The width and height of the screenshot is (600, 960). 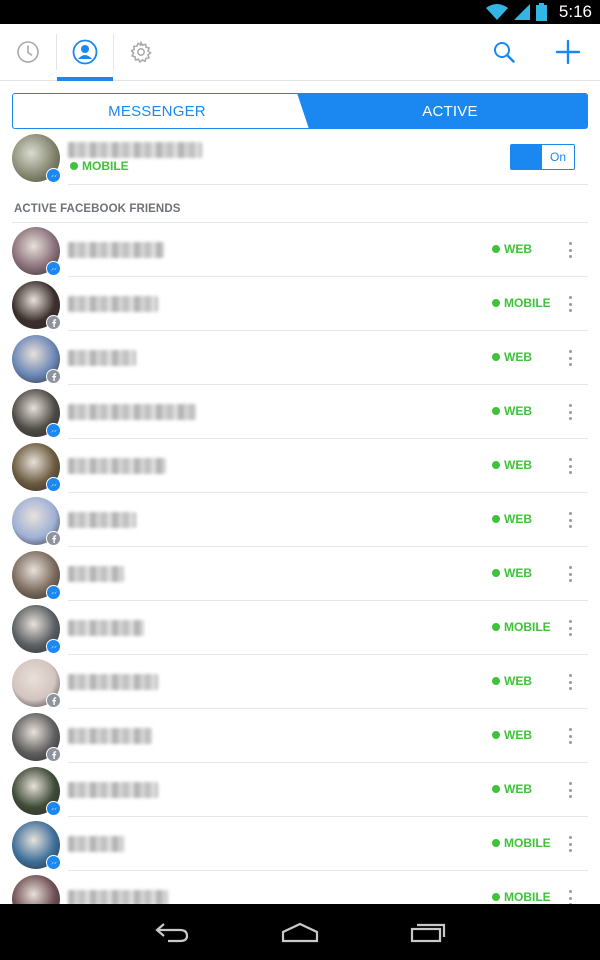 I want to click on home-button, so click(x=300, y=932).